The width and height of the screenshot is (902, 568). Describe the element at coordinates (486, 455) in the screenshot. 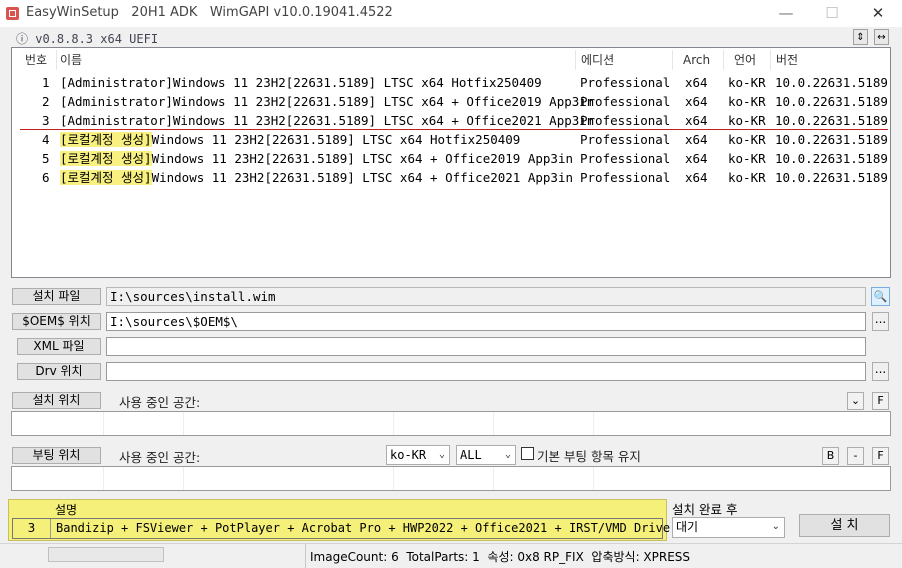

I see `scope-select: ALL ⌄` at that location.